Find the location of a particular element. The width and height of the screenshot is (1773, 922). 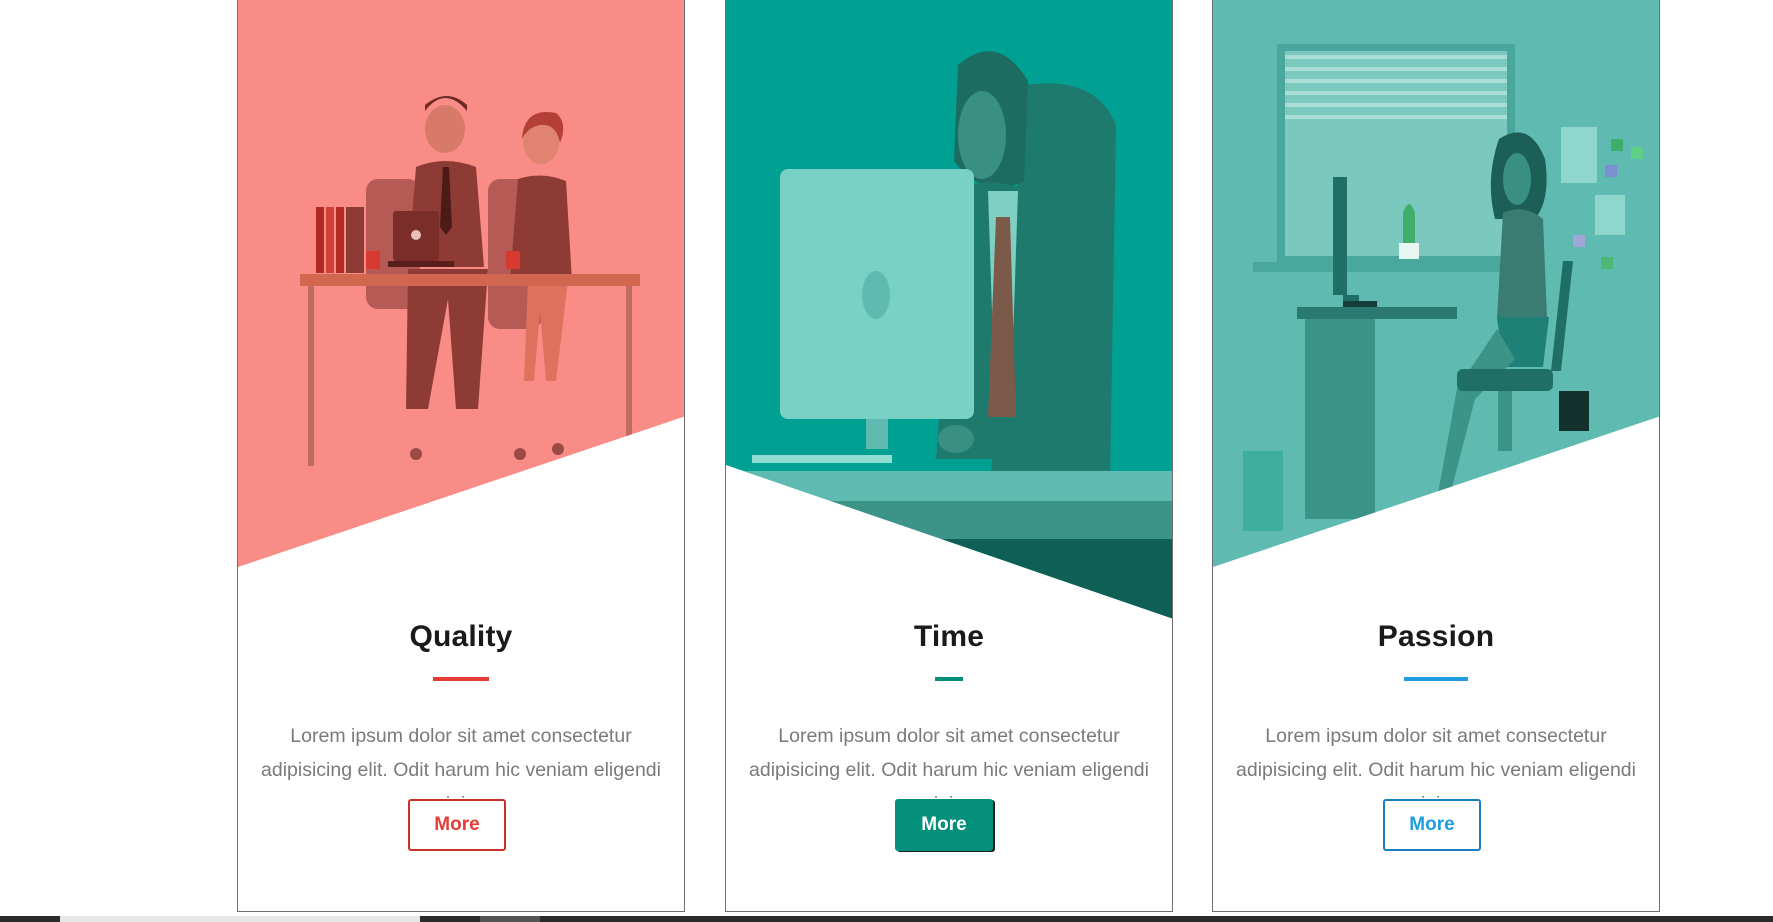

card-title: Time is located at coordinates (949, 636).